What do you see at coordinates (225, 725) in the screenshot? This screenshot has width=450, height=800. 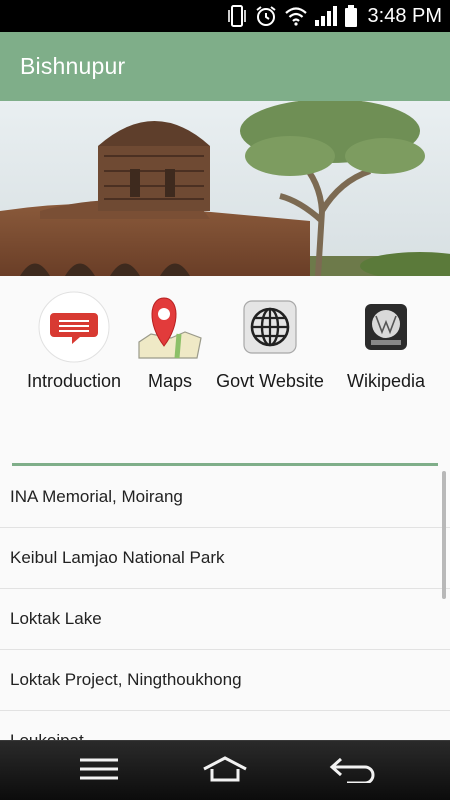 I see `list-item: Loukoipat` at bounding box center [225, 725].